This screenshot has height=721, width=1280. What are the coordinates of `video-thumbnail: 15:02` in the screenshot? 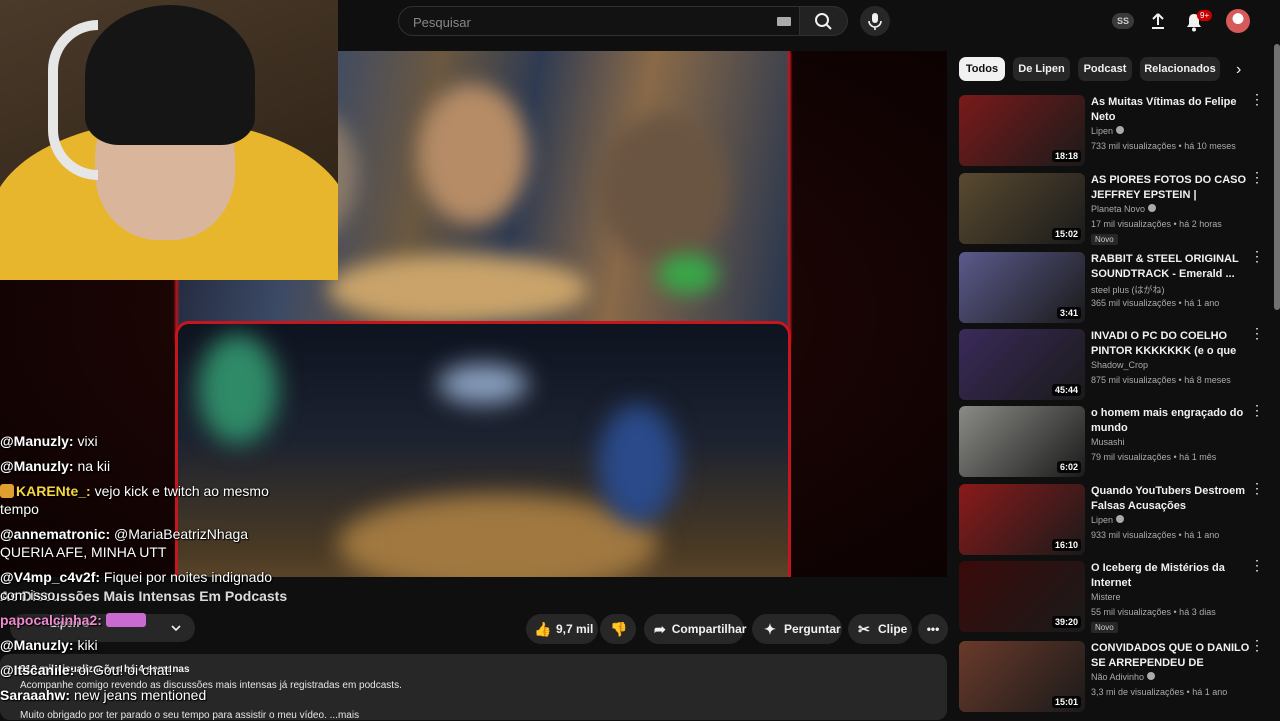 It's located at (1022, 208).